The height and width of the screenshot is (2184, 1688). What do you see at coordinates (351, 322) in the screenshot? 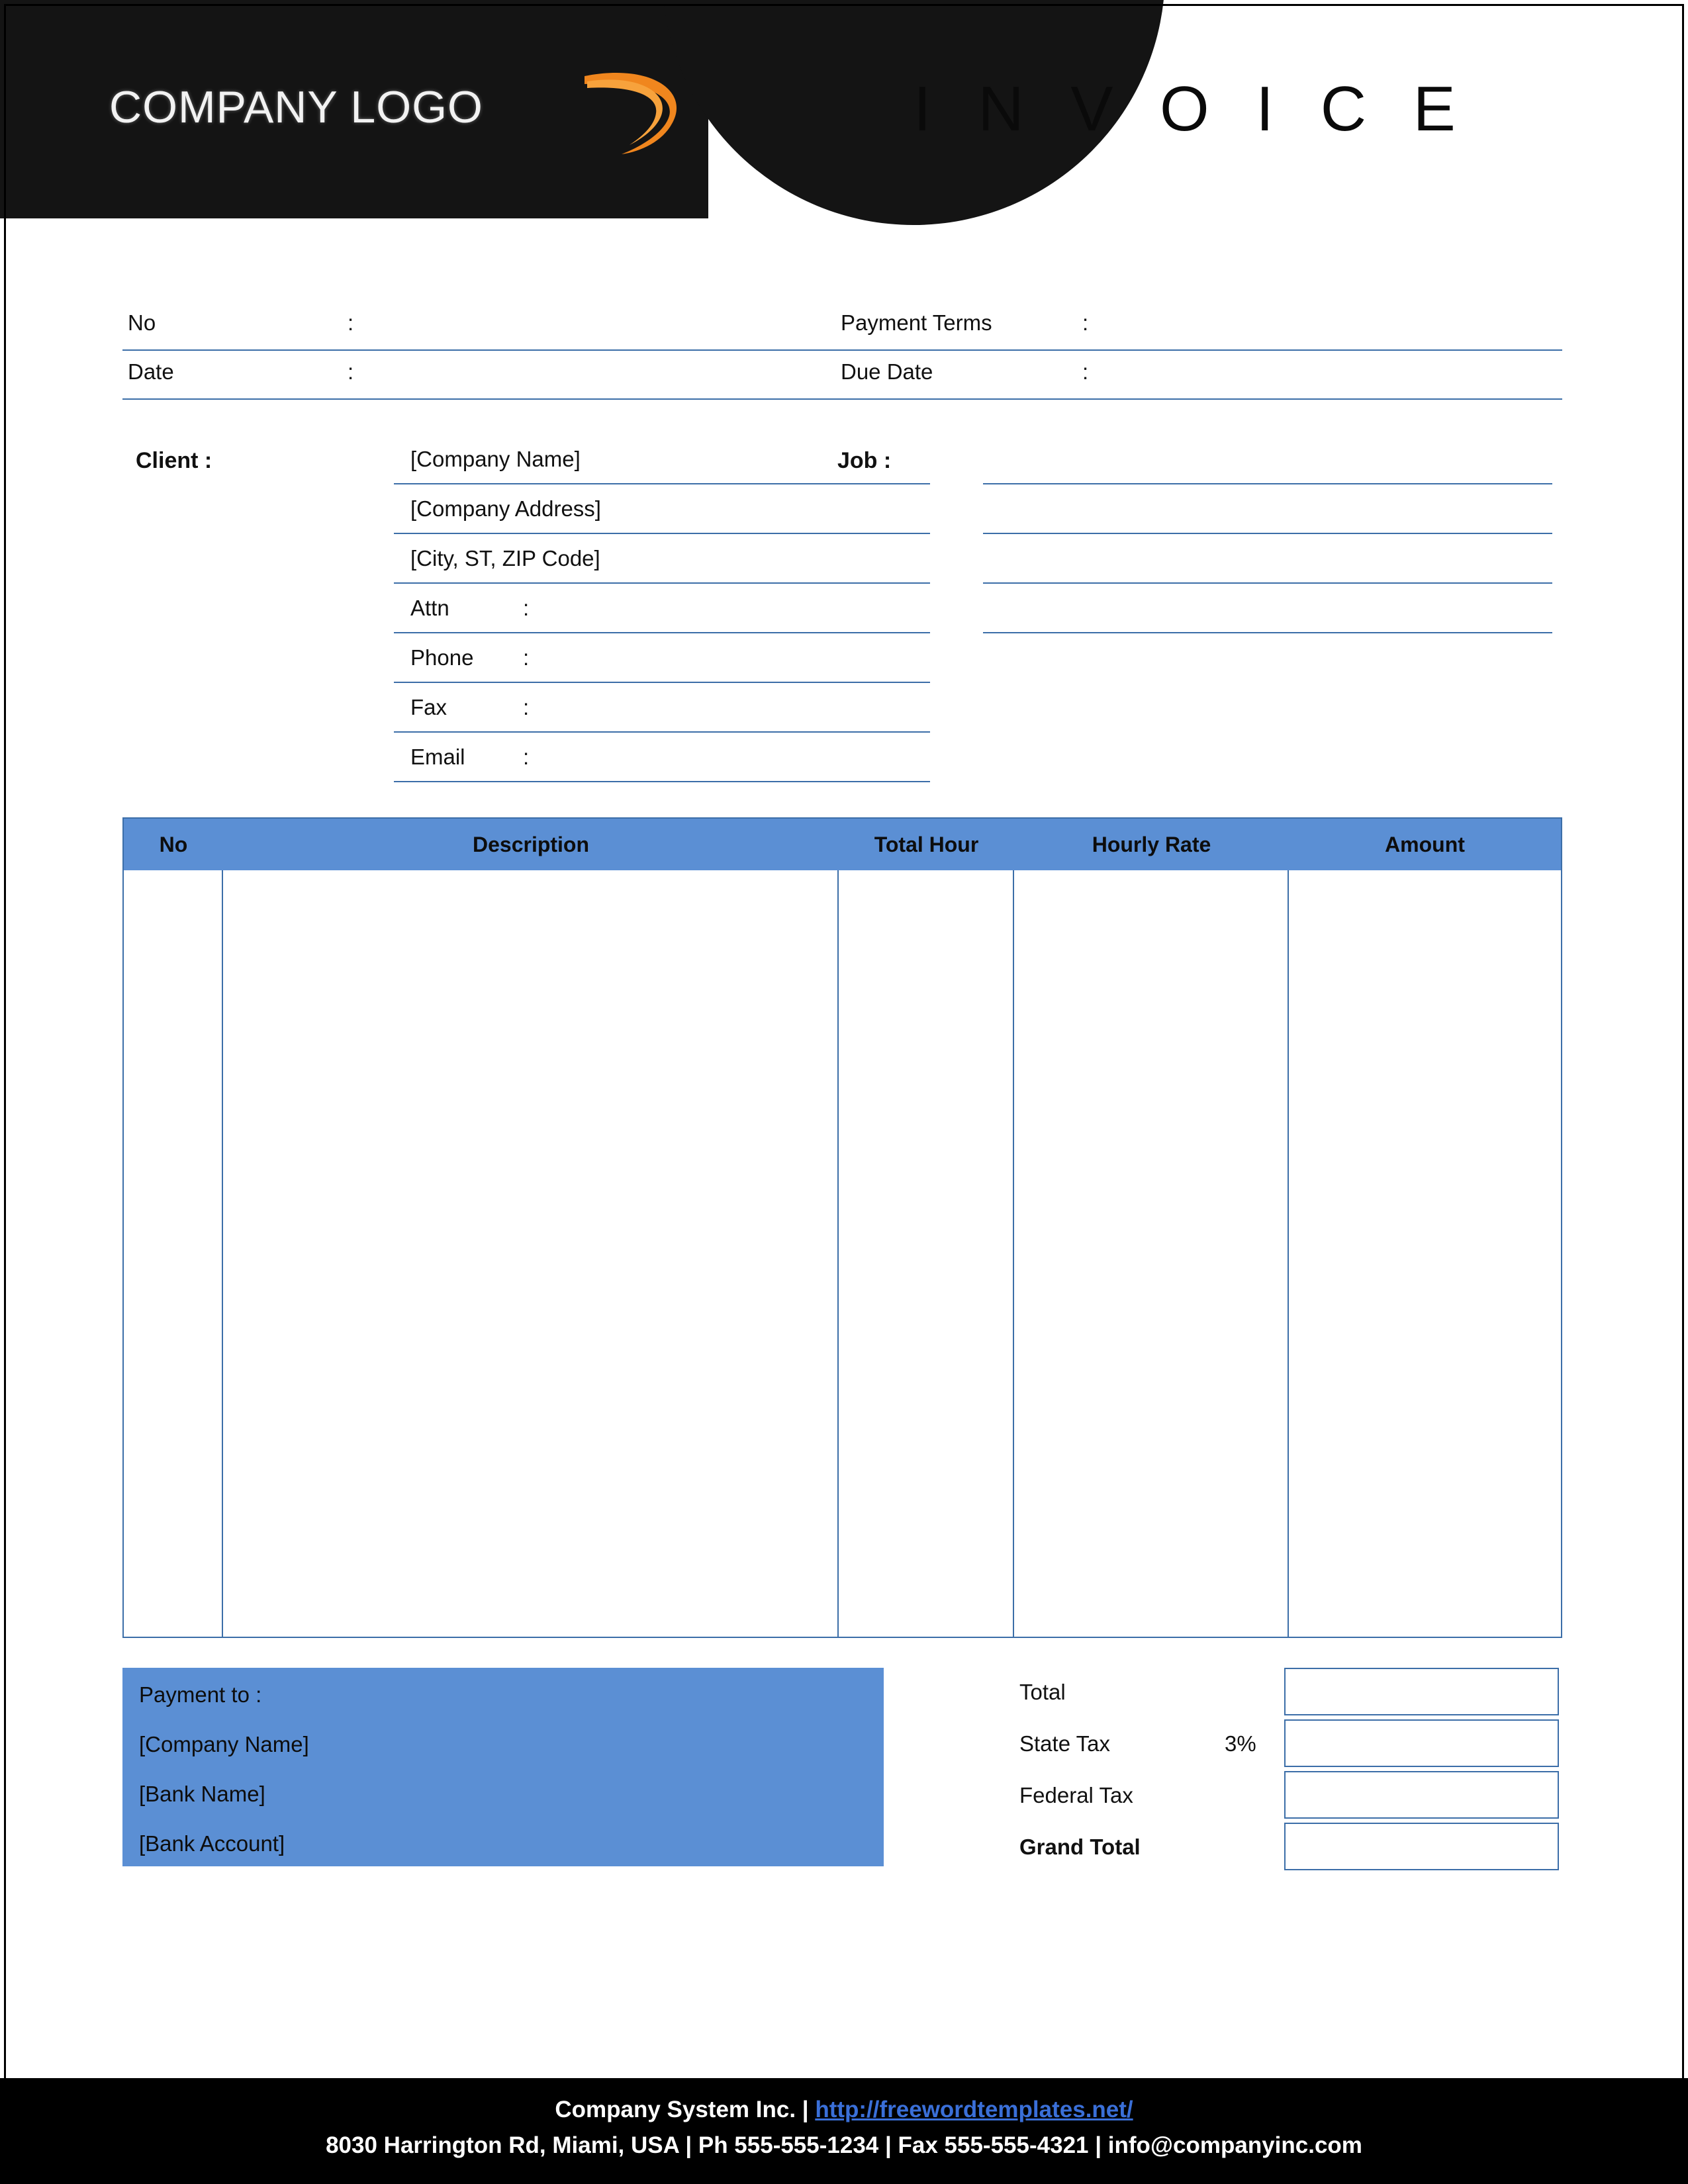
I see `field-no-colon: :` at bounding box center [351, 322].